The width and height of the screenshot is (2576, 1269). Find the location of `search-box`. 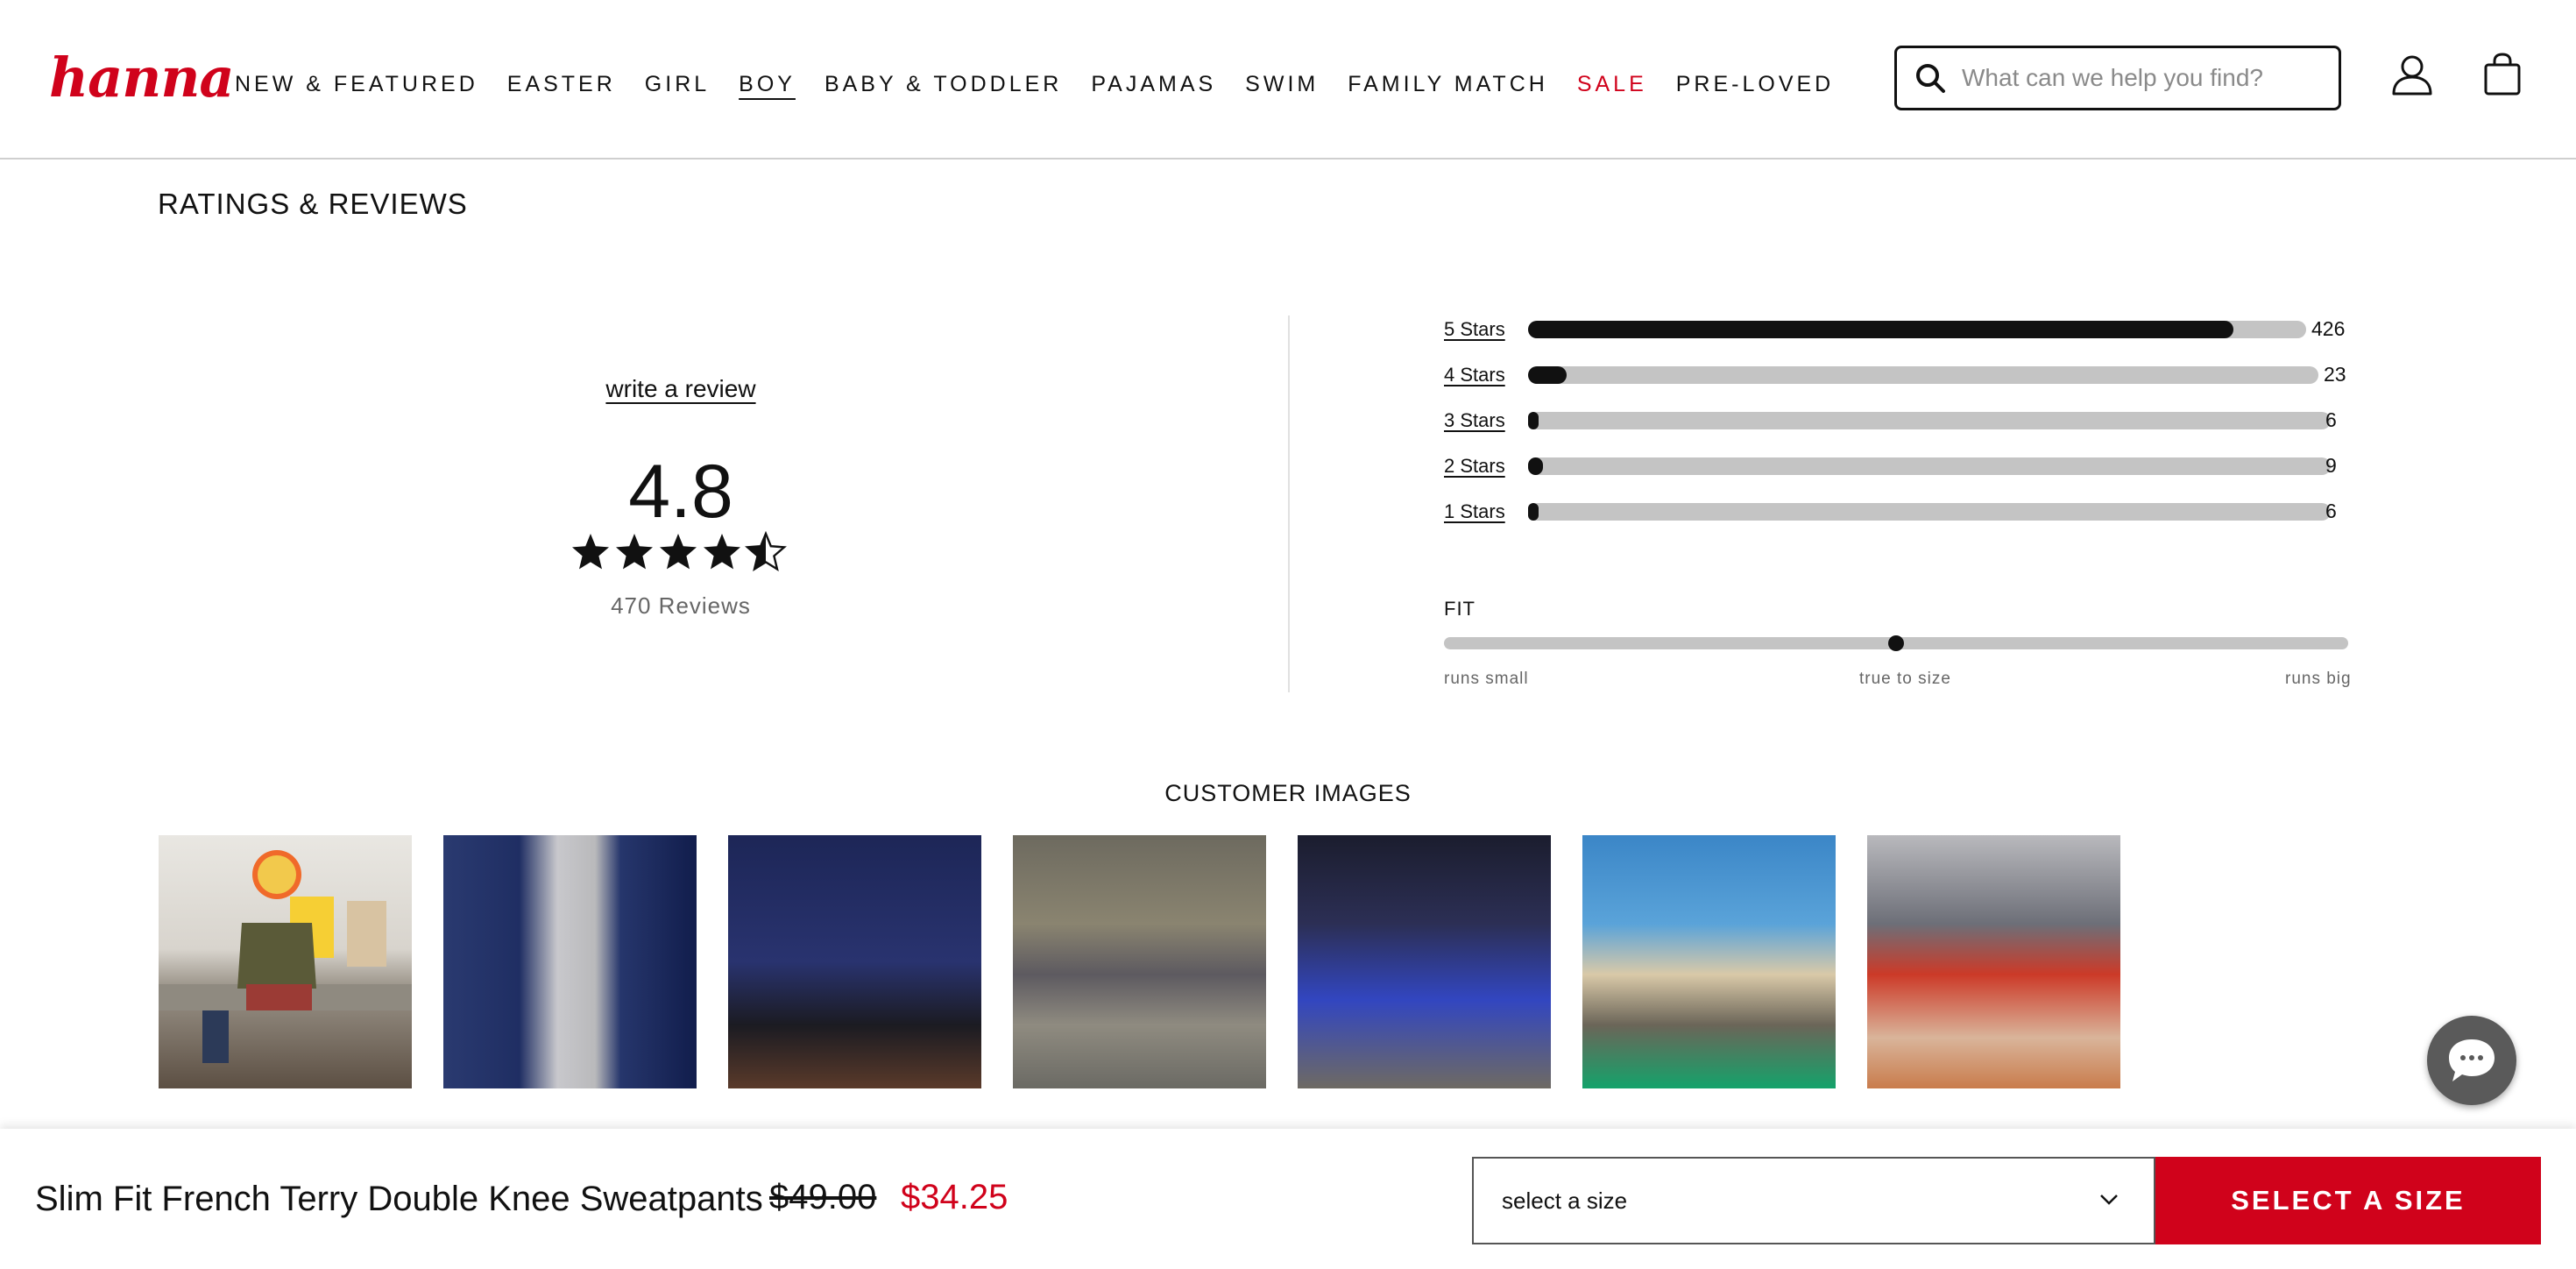

search-box is located at coordinates (2117, 78).